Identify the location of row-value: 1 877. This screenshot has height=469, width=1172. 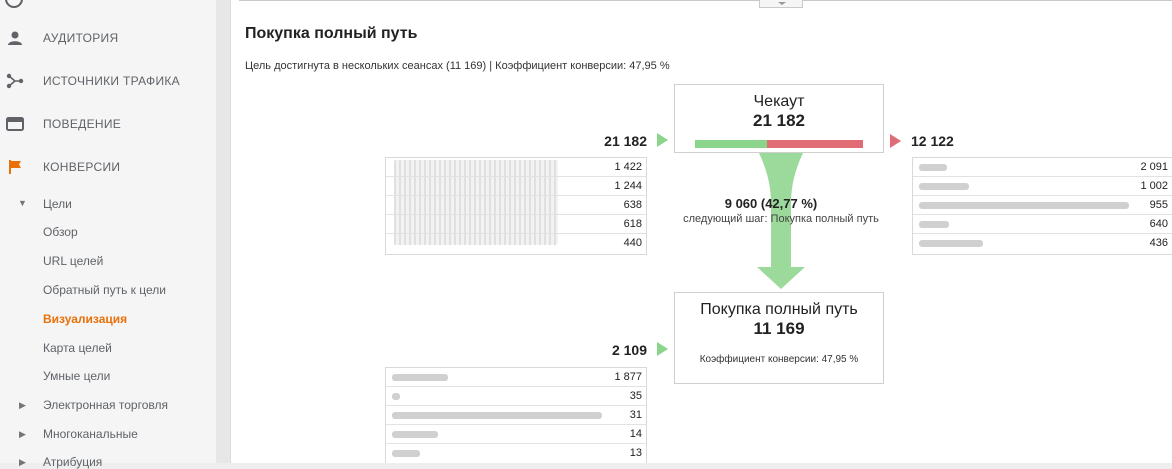
(628, 377).